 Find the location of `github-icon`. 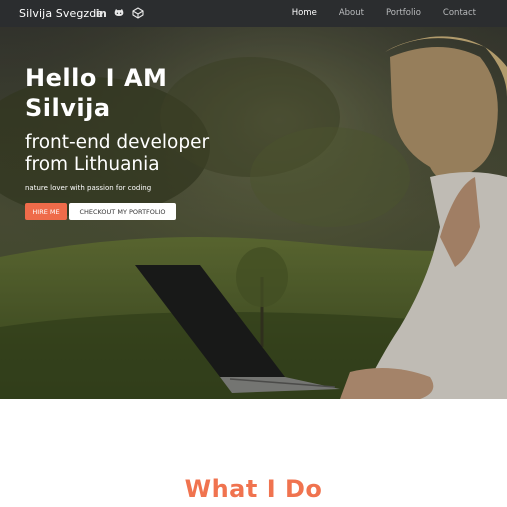

github-icon is located at coordinates (119, 13).